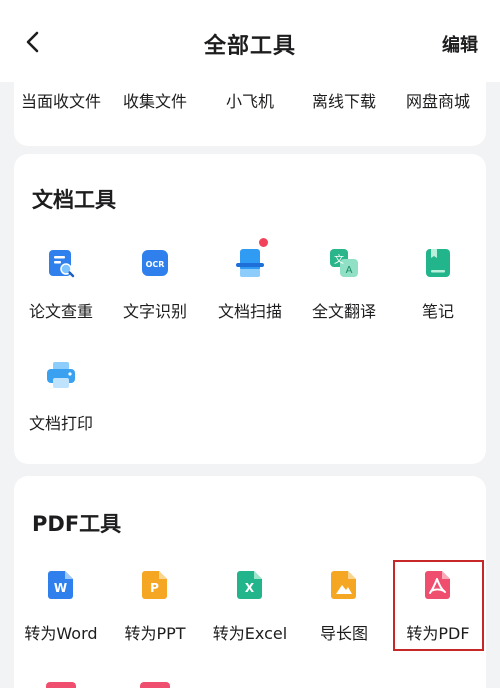 The height and width of the screenshot is (688, 500). What do you see at coordinates (349, 270) in the screenshot?
I see `translate-glyph-b: A` at bounding box center [349, 270].